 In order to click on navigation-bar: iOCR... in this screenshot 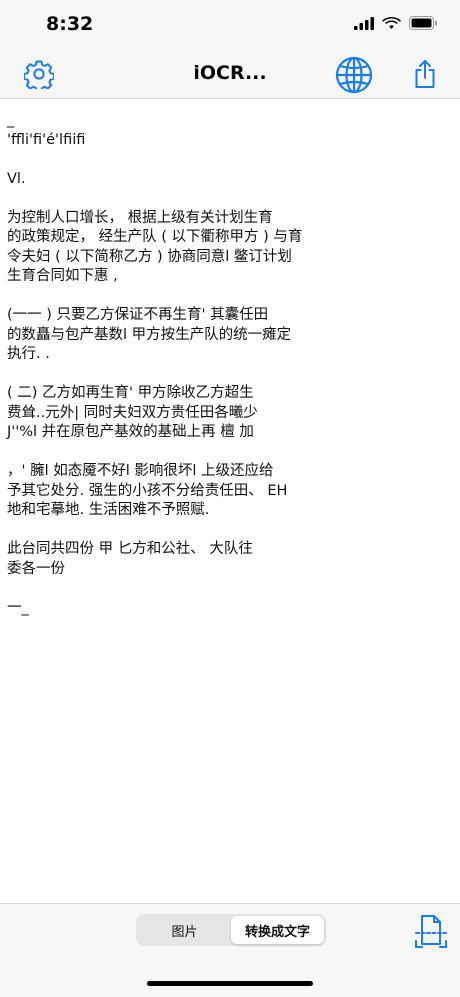, I will do `click(230, 74)`.